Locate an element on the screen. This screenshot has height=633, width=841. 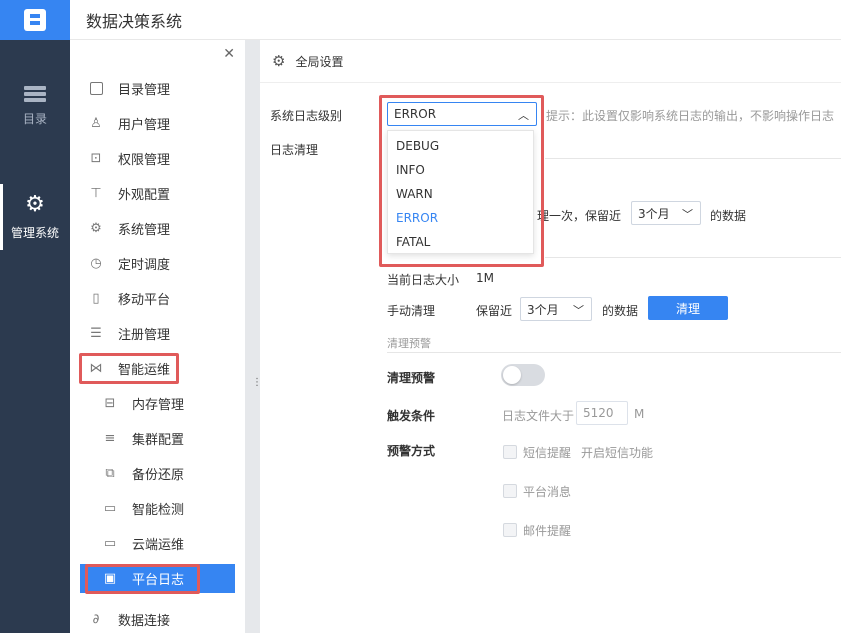
option-debug: DEBUG is located at coordinates (417, 146).